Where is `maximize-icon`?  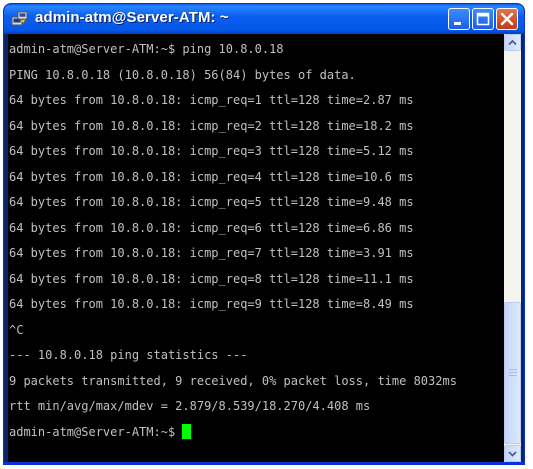 maximize-icon is located at coordinates (483, 19).